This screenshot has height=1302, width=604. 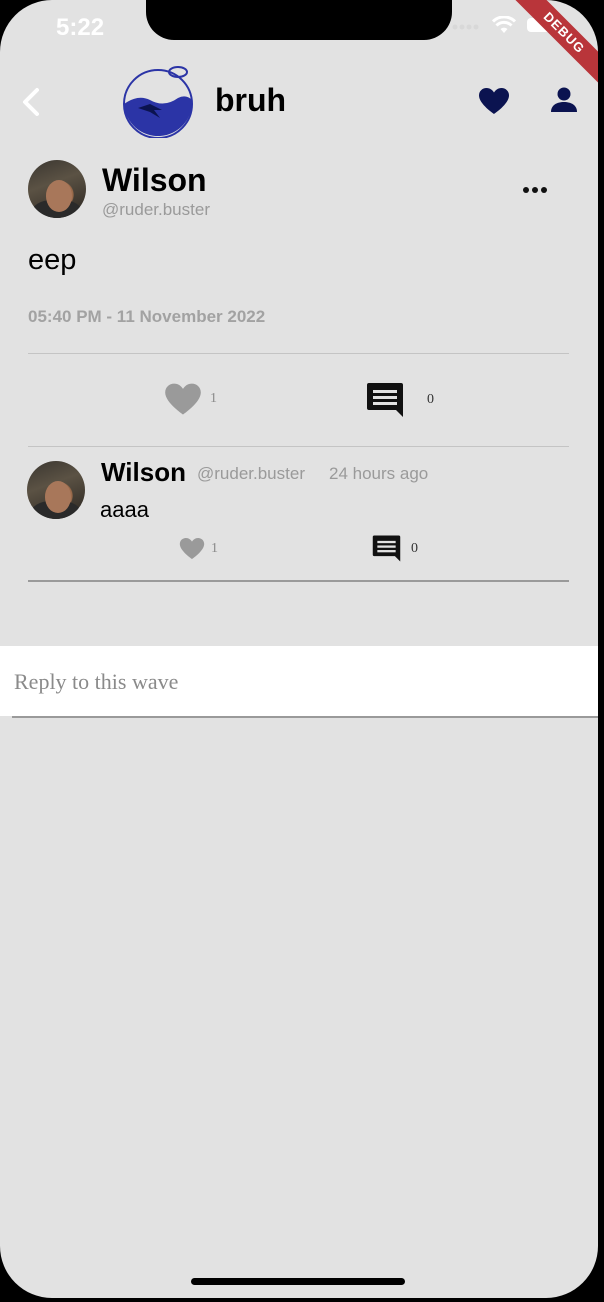 What do you see at coordinates (214, 548) in the screenshot?
I see `reply-like-count: 1` at bounding box center [214, 548].